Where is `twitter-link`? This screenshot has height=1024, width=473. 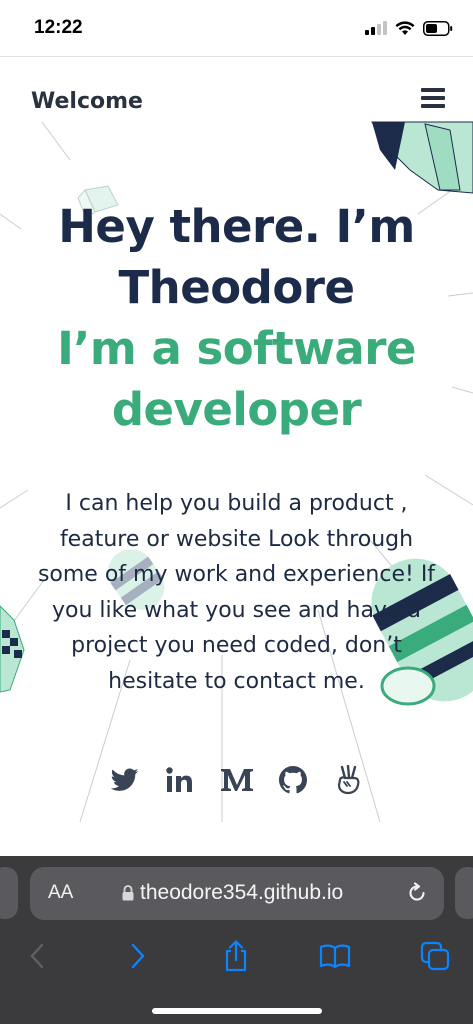 twitter-link is located at coordinates (125, 780).